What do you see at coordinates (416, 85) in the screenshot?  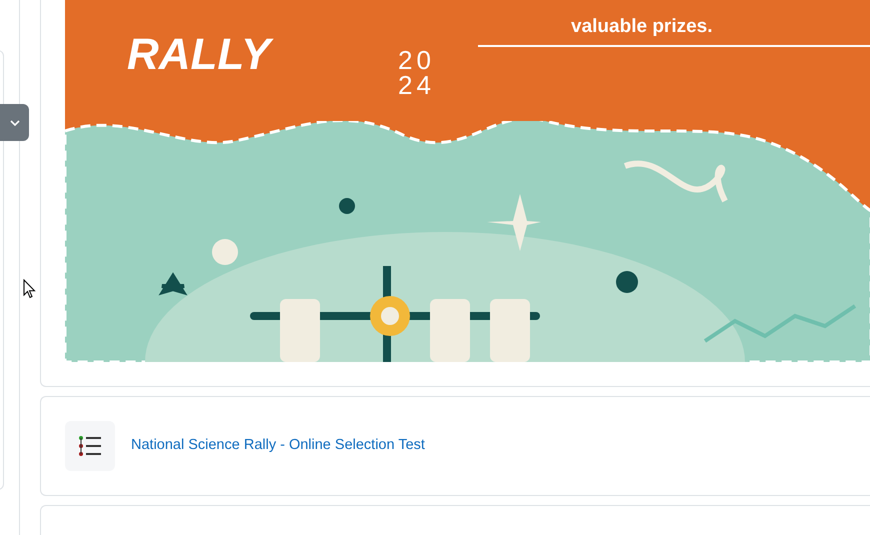 I see `banner-year: 24` at bounding box center [416, 85].